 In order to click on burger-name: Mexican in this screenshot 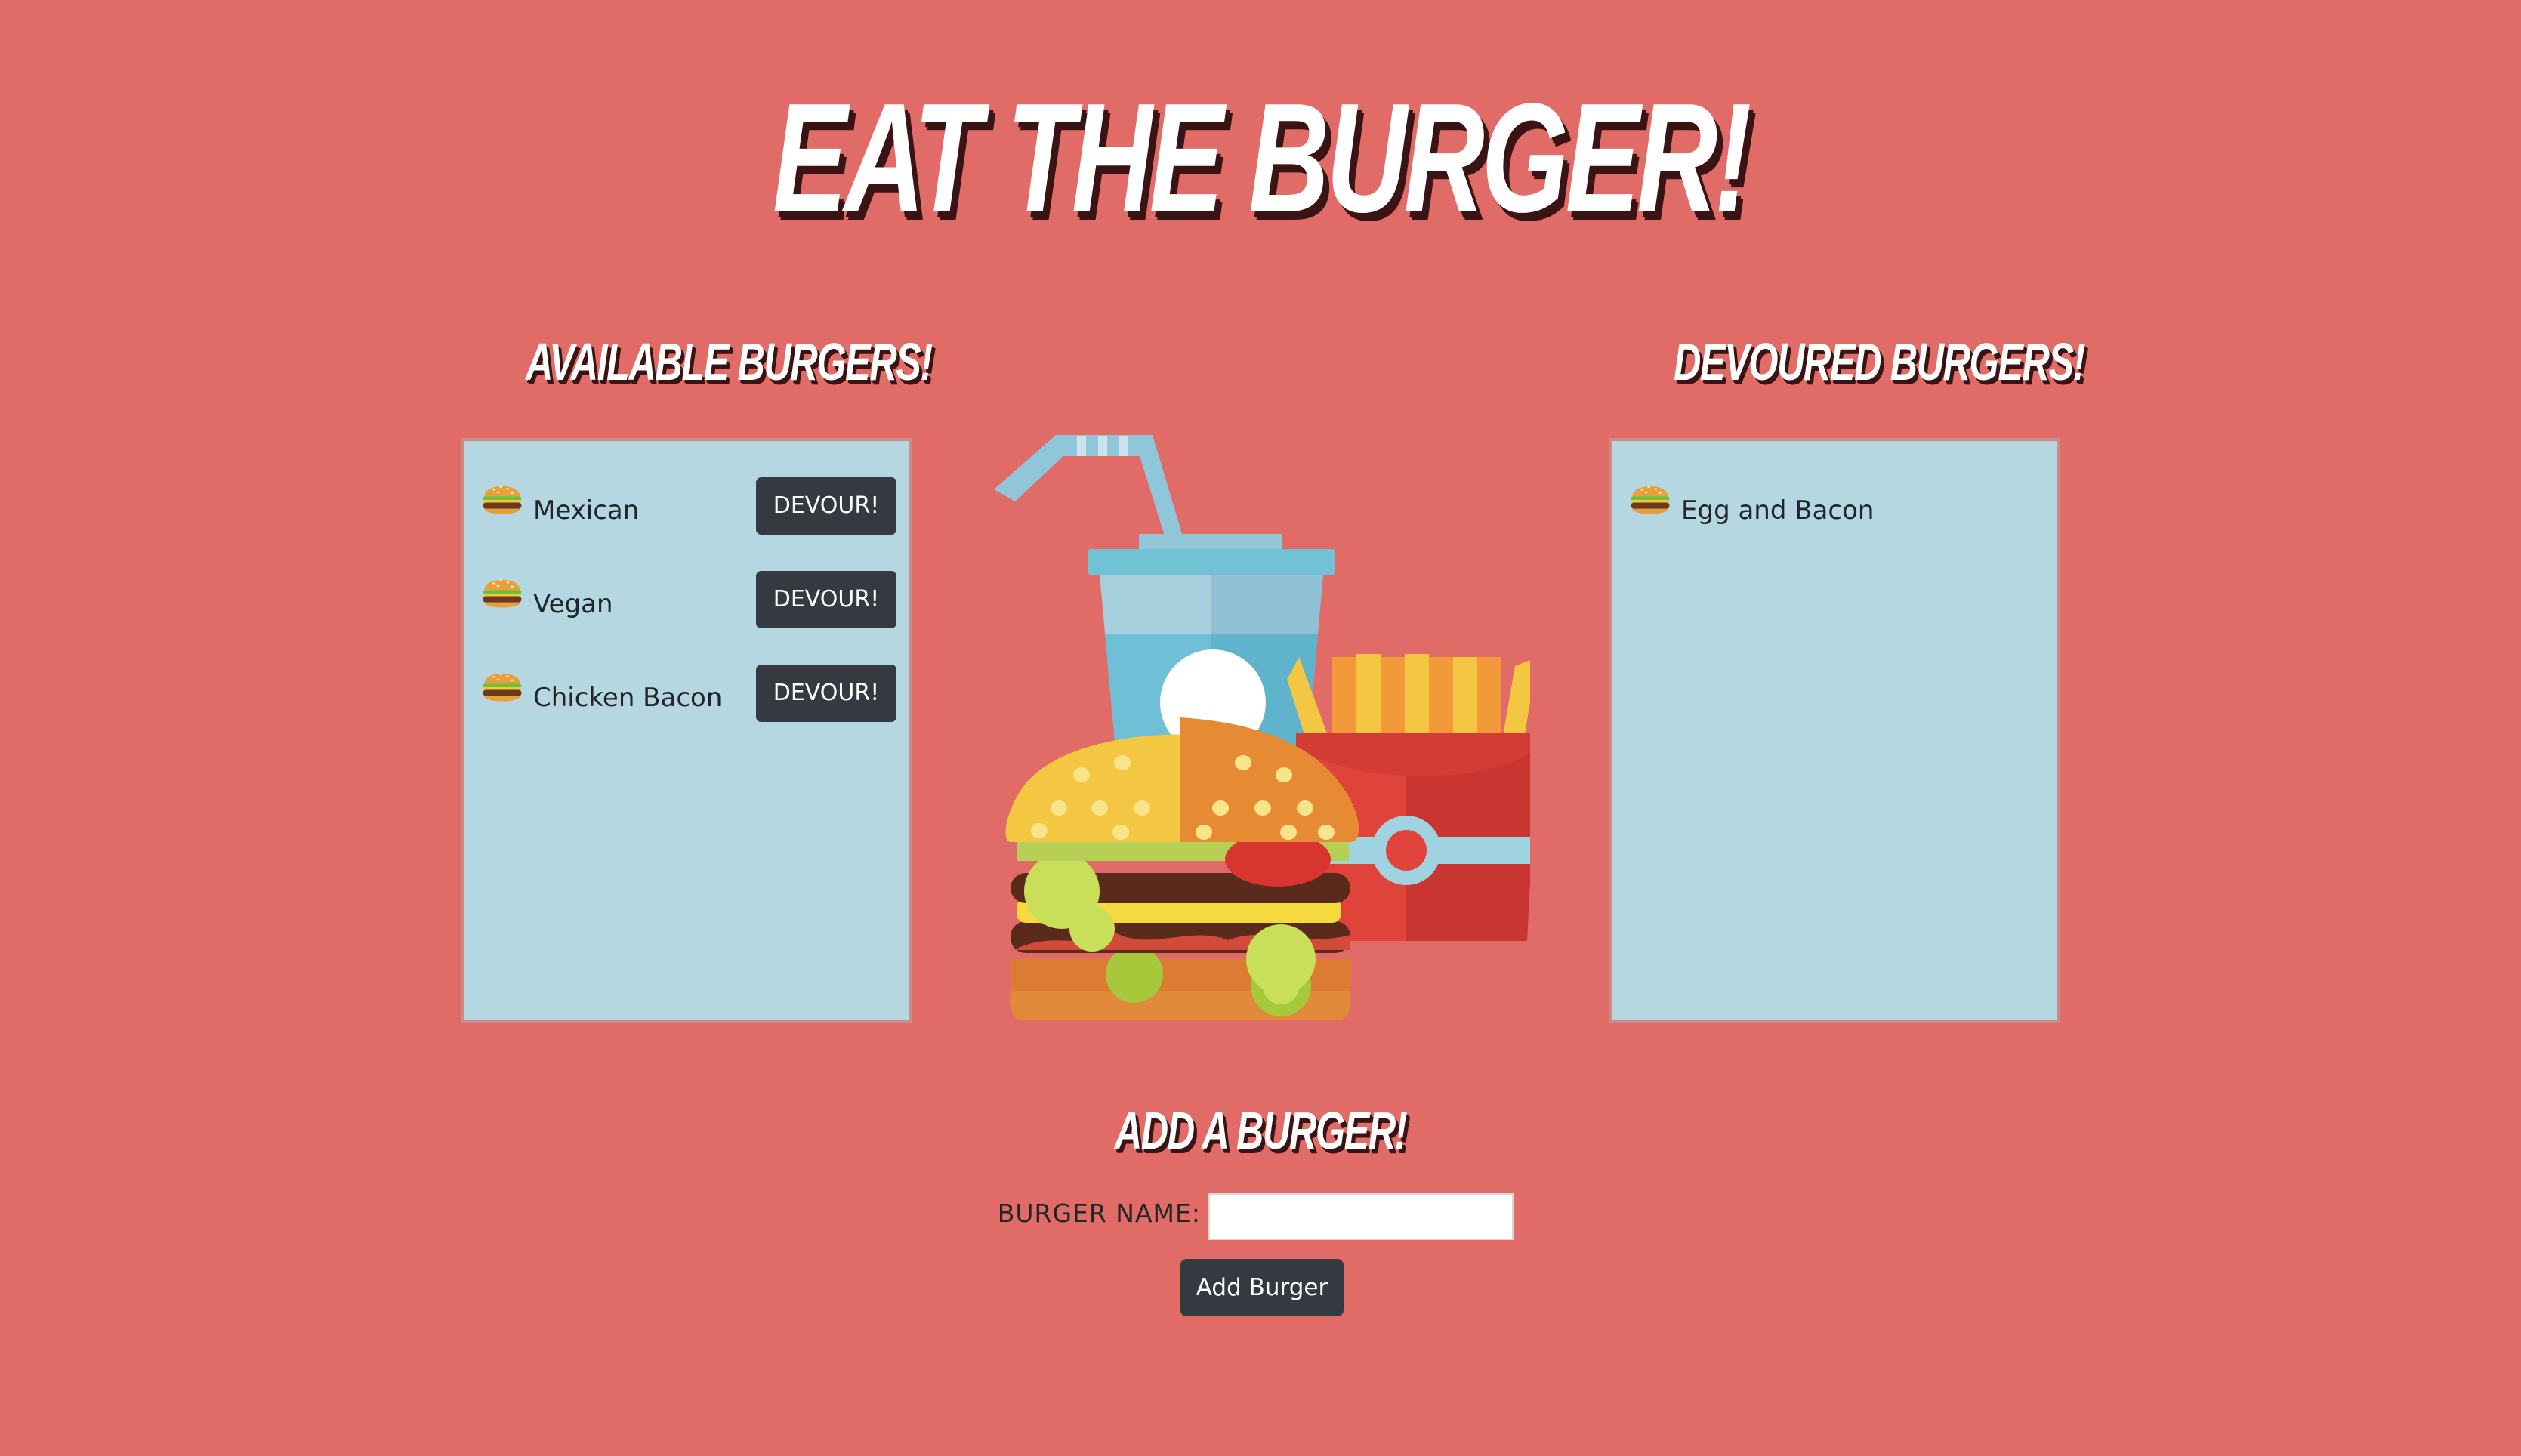, I will do `click(587, 510)`.